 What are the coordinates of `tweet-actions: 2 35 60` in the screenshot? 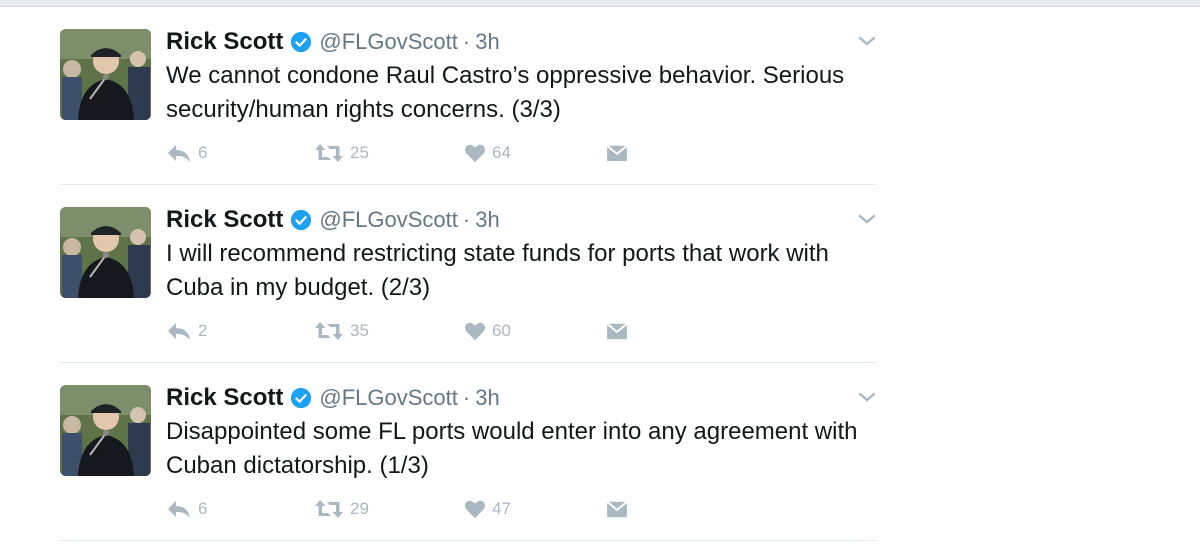 It's located at (416, 331).